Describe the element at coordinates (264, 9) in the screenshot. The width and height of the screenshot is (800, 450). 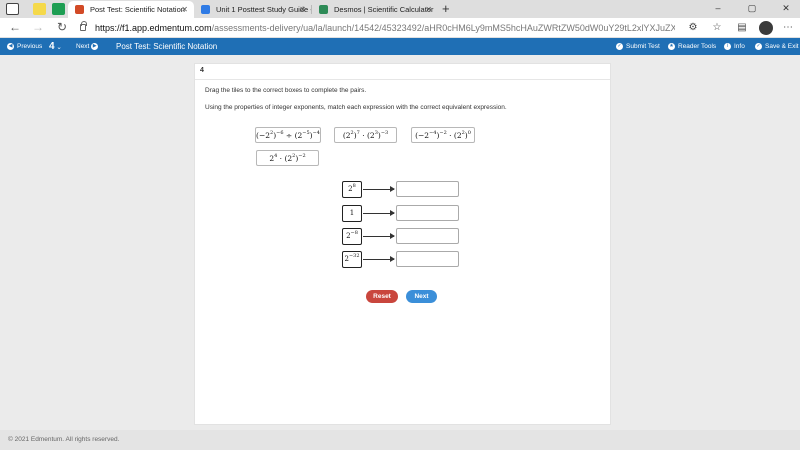
I see `tab-title: Unit 1 Posttest Study Guide - Go` at that location.